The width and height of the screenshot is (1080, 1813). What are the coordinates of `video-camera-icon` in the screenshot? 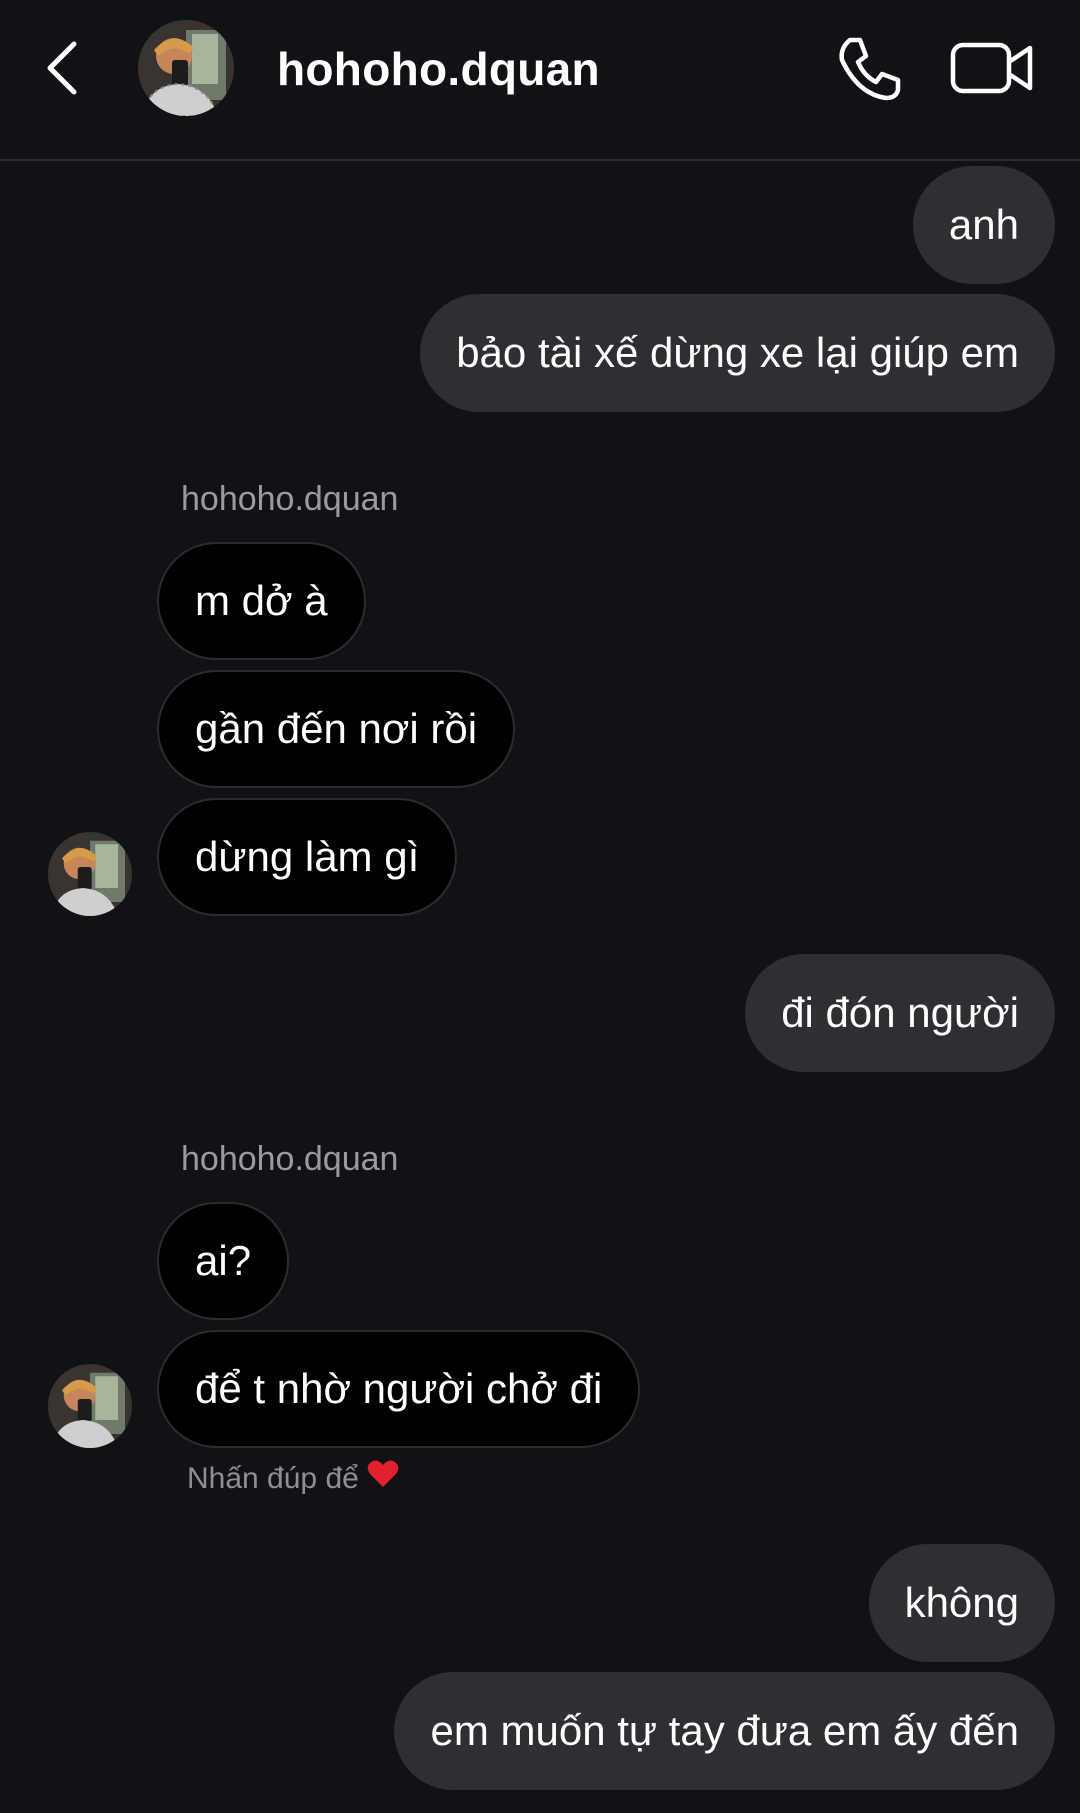 It's located at (991, 68).